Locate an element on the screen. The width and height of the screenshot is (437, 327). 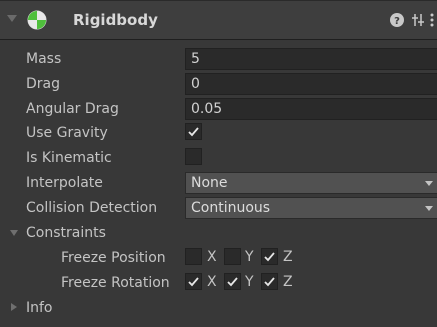
info-label: Info is located at coordinates (39, 308).